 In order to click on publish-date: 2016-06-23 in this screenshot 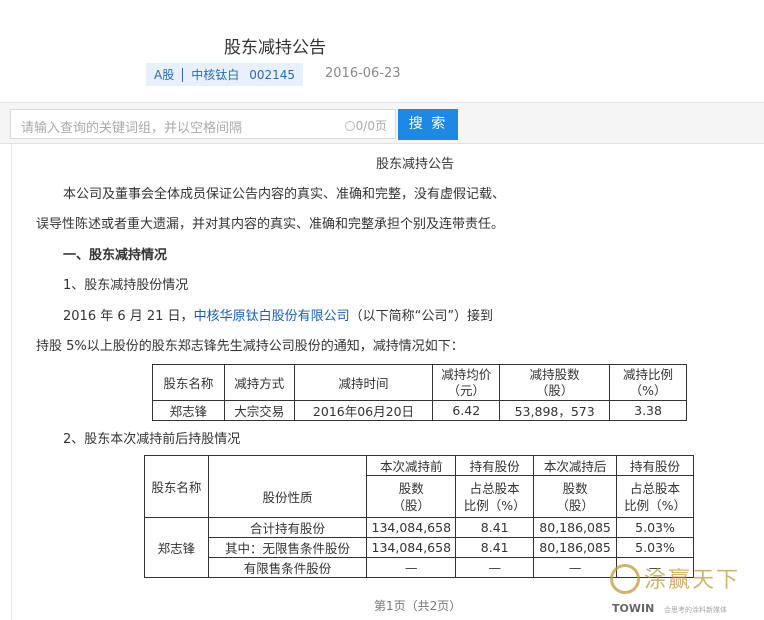, I will do `click(363, 73)`.